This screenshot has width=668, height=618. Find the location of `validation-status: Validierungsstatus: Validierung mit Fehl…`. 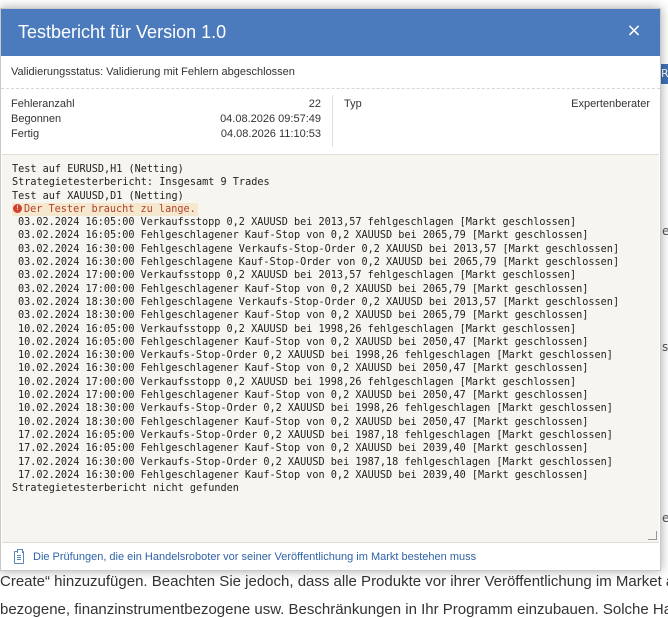

validation-status: Validierungsstatus: Validierung mit Fehl… is located at coordinates (330, 72).